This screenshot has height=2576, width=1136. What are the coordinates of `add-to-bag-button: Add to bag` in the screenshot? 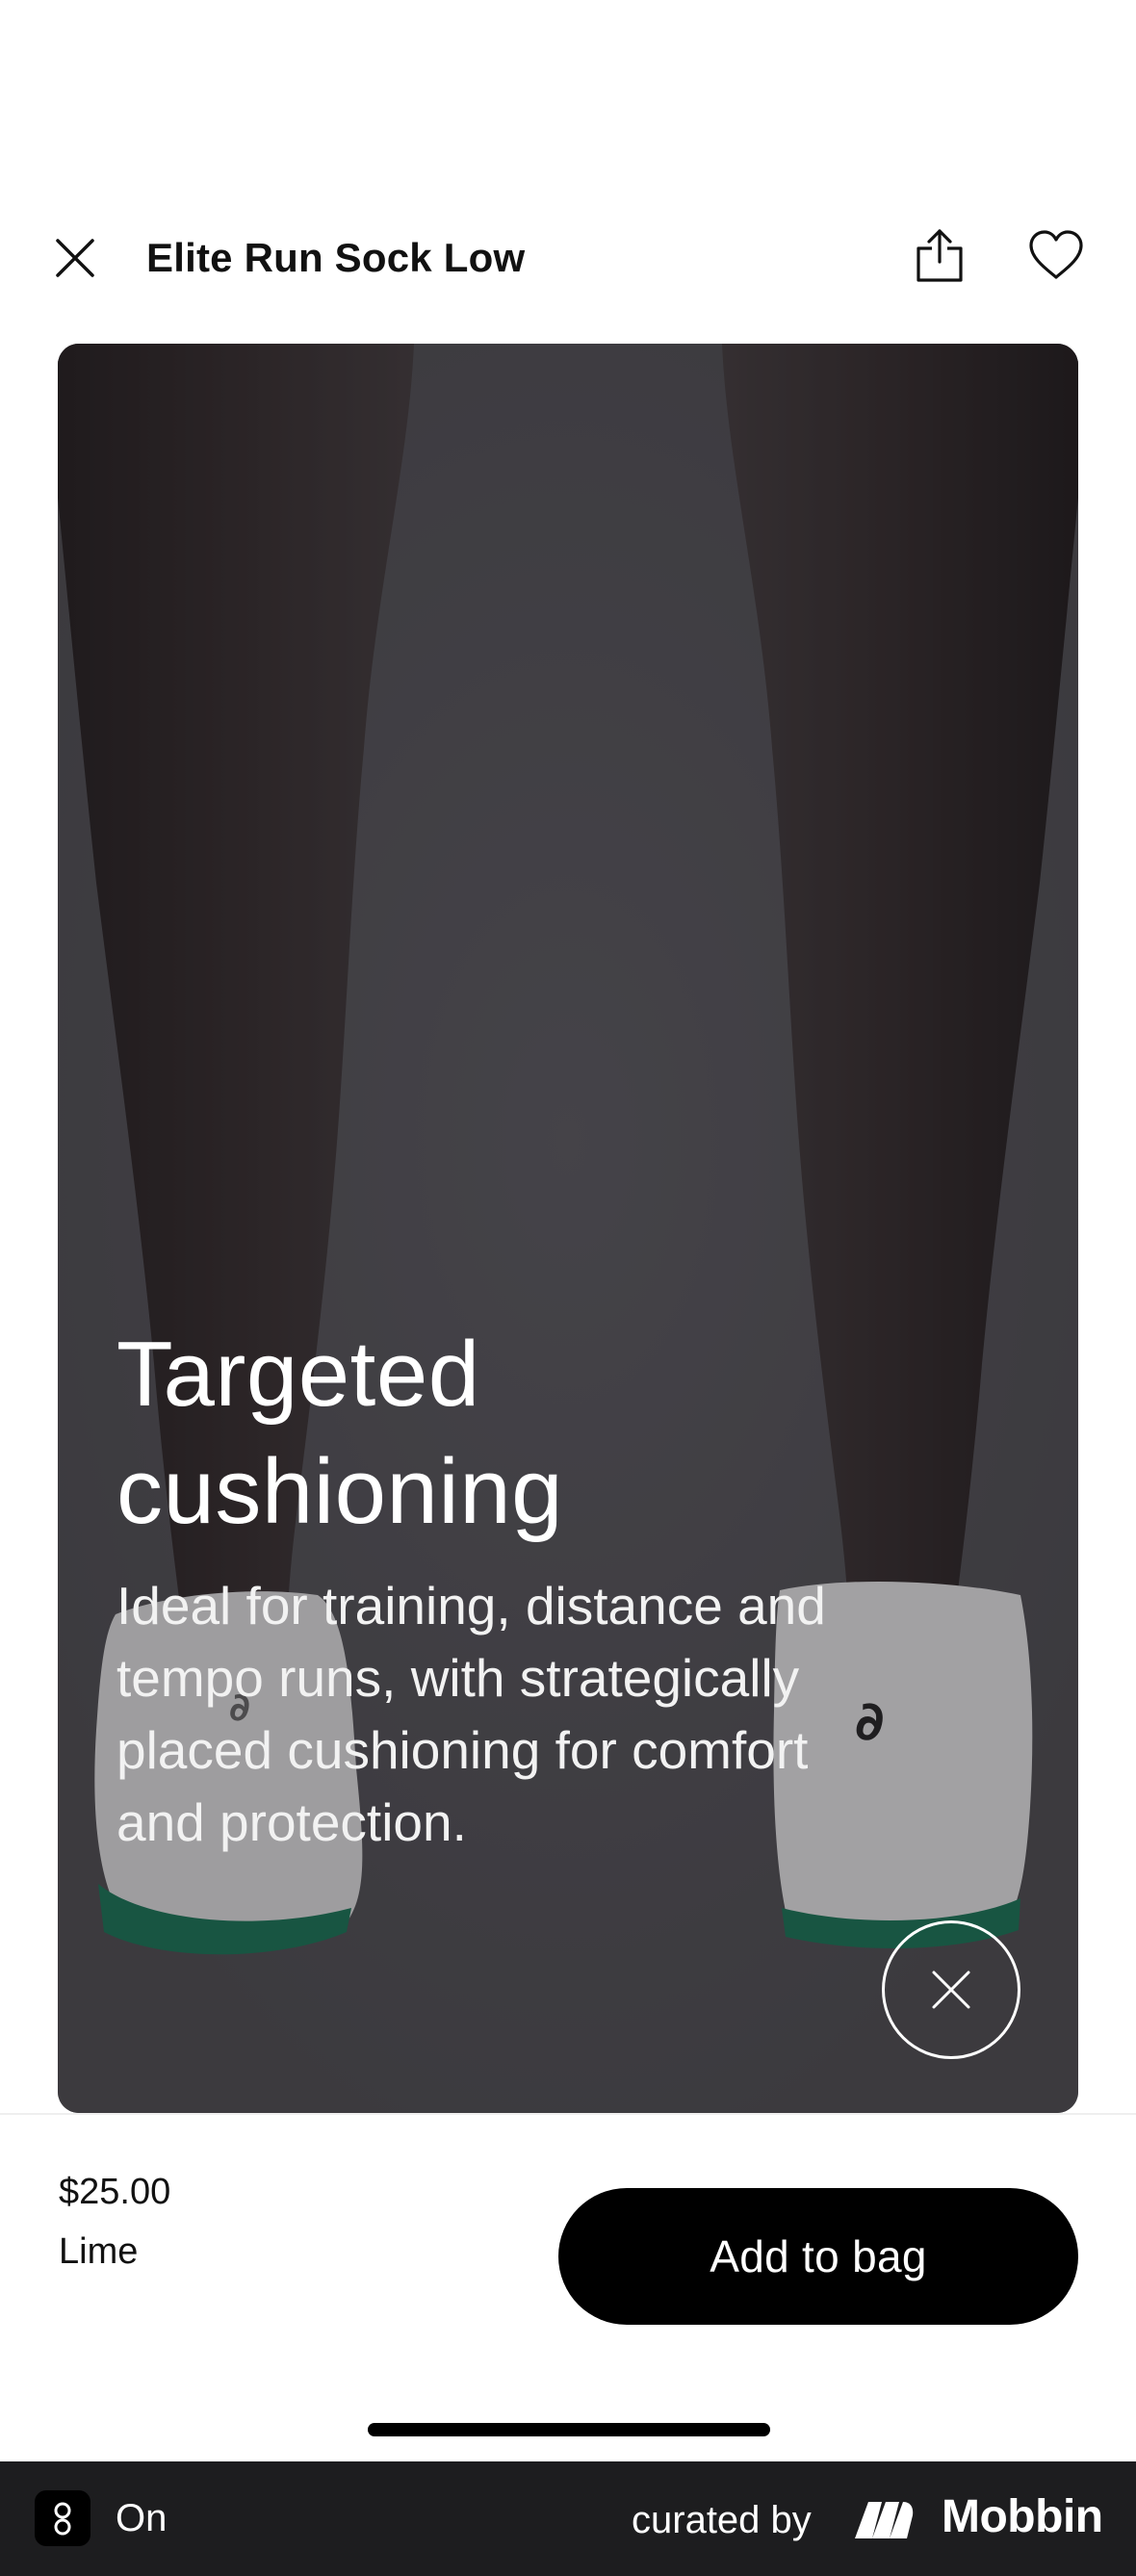 It's located at (818, 2256).